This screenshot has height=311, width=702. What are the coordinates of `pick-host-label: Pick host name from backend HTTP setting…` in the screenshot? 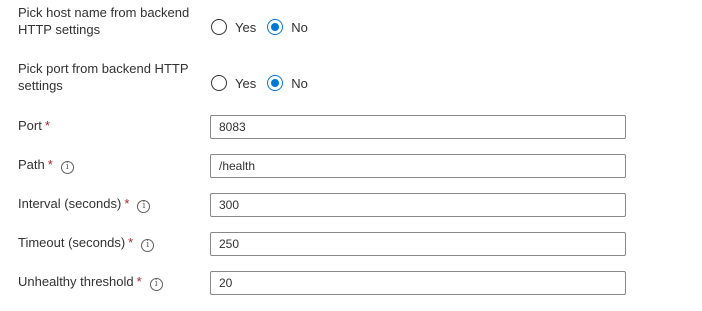 It's located at (104, 21).